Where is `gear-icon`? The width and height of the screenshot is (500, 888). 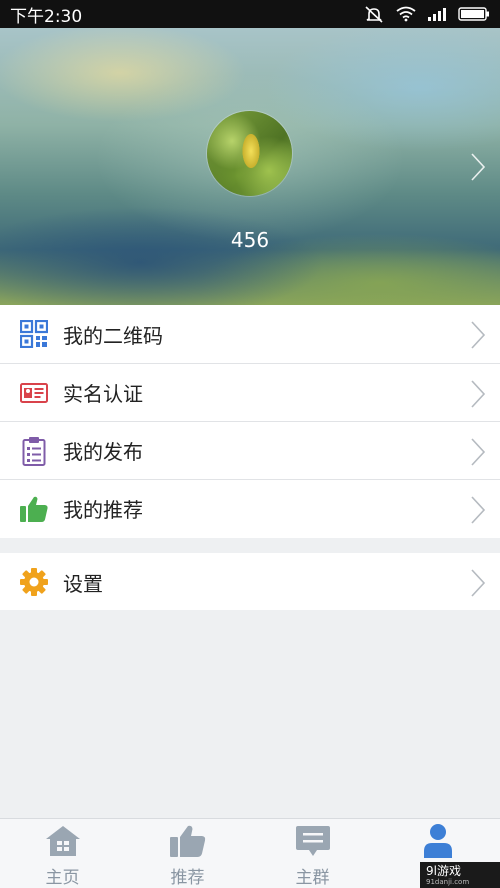 gear-icon is located at coordinates (34, 582).